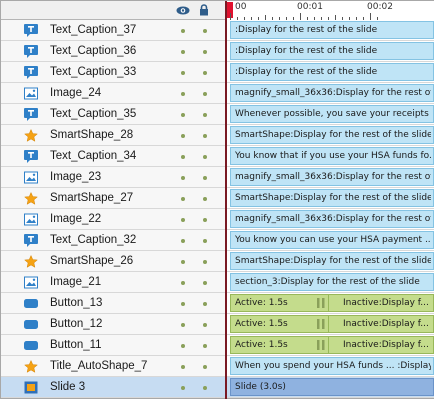 The height and width of the screenshot is (399, 434). I want to click on bar-label: :Display for the rest of the slide, so click(306, 30).